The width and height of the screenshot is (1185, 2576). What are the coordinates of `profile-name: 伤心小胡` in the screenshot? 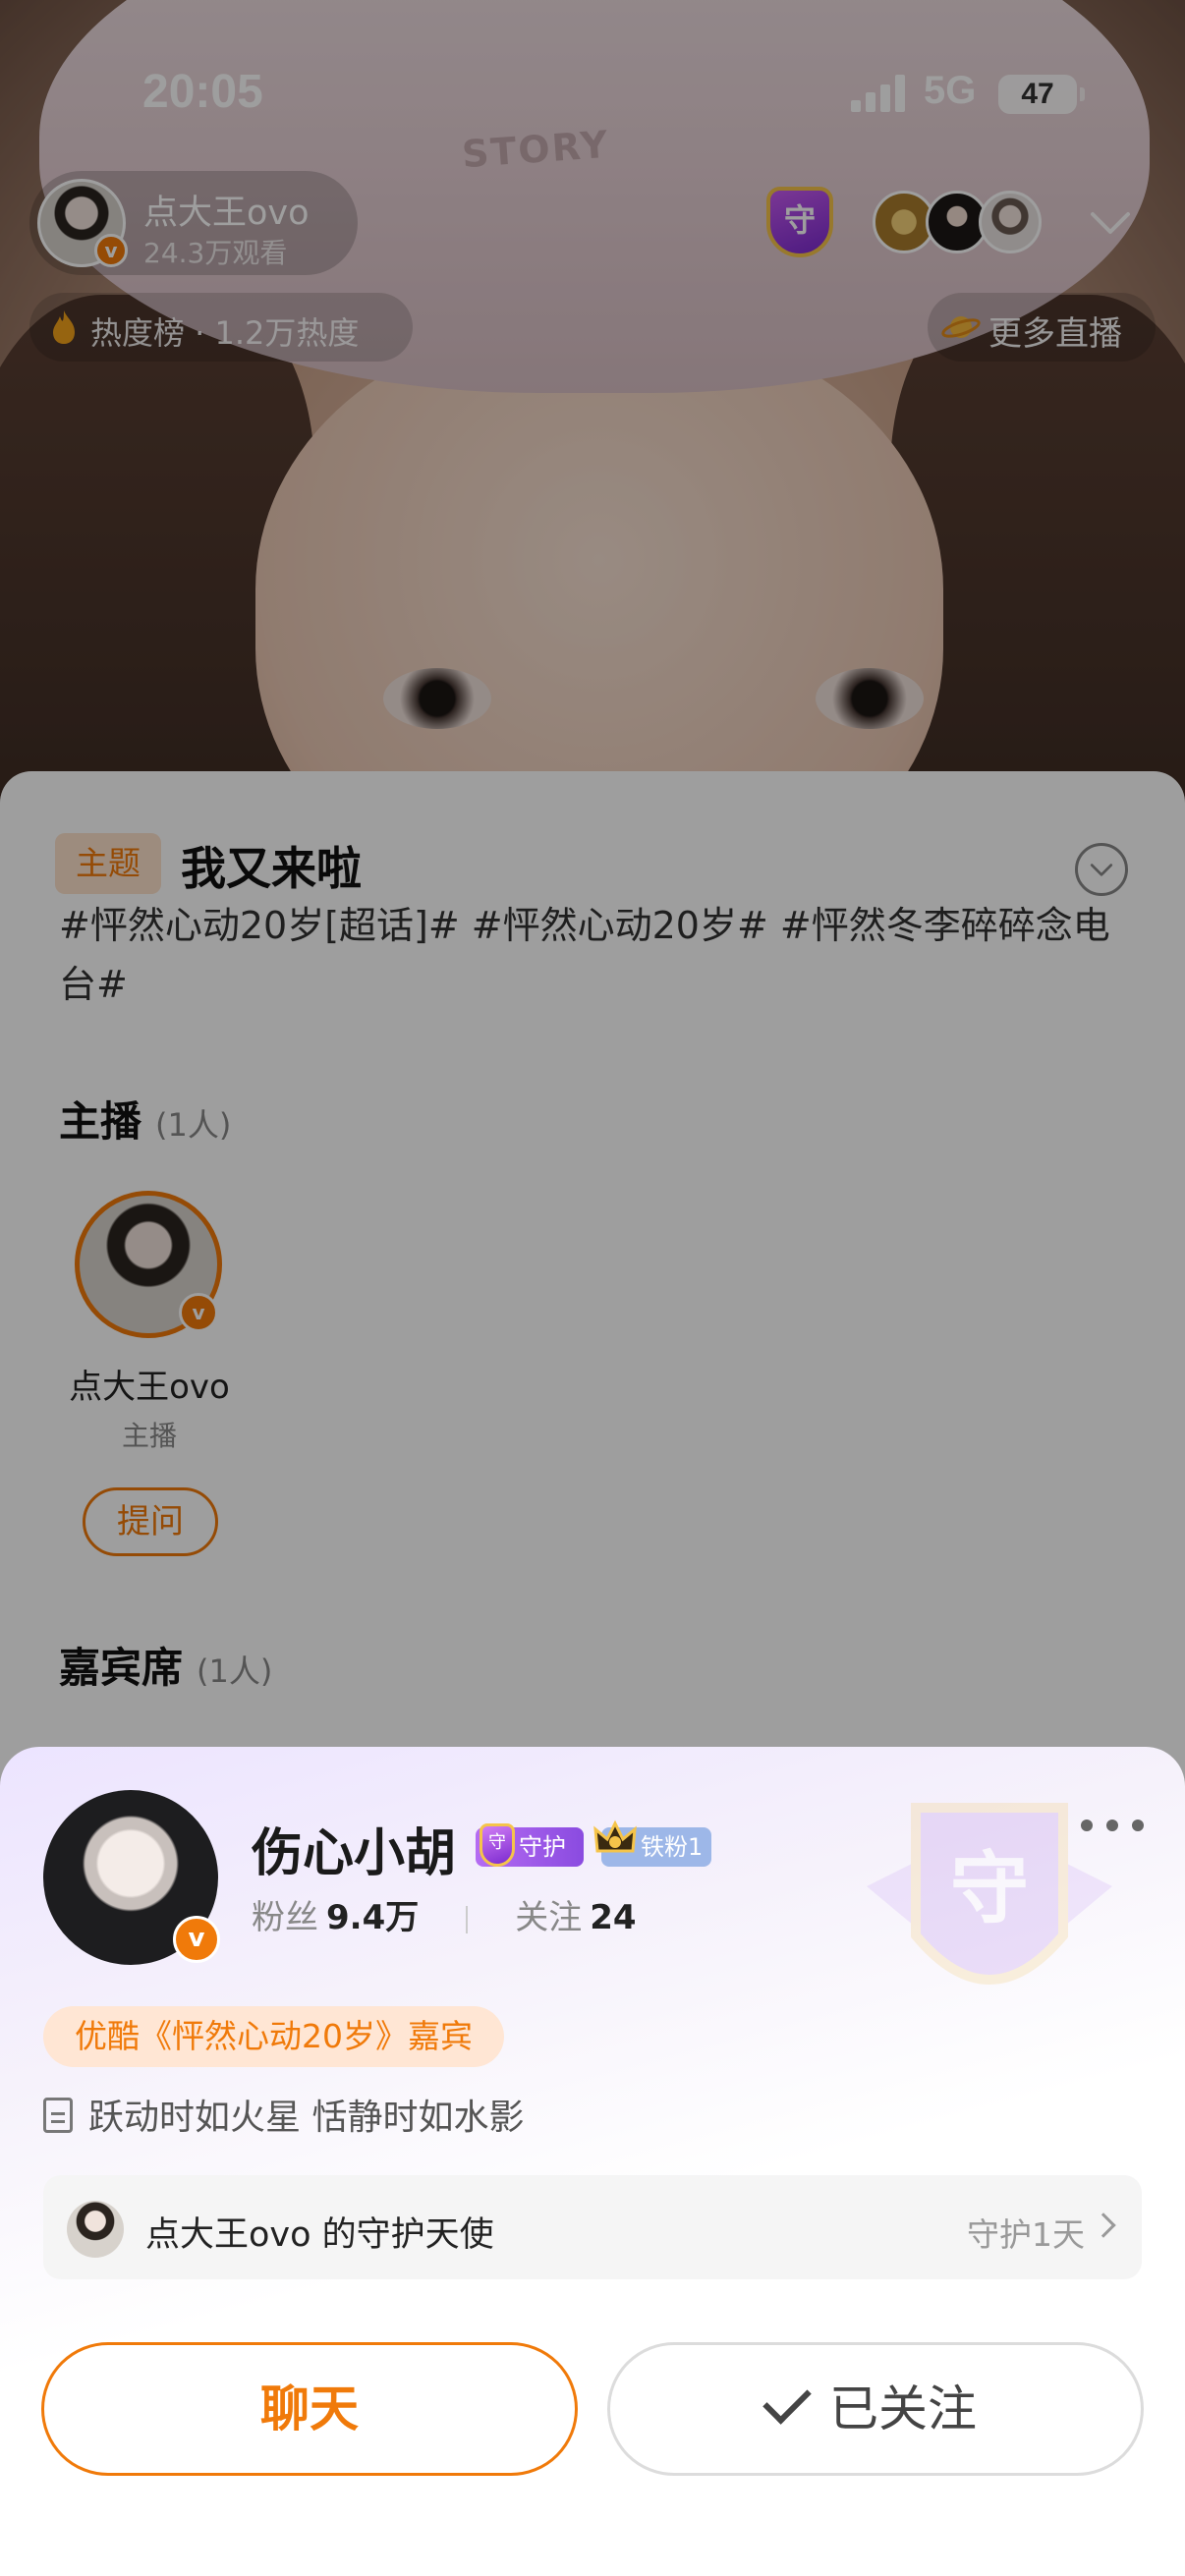 It's located at (354, 1853).